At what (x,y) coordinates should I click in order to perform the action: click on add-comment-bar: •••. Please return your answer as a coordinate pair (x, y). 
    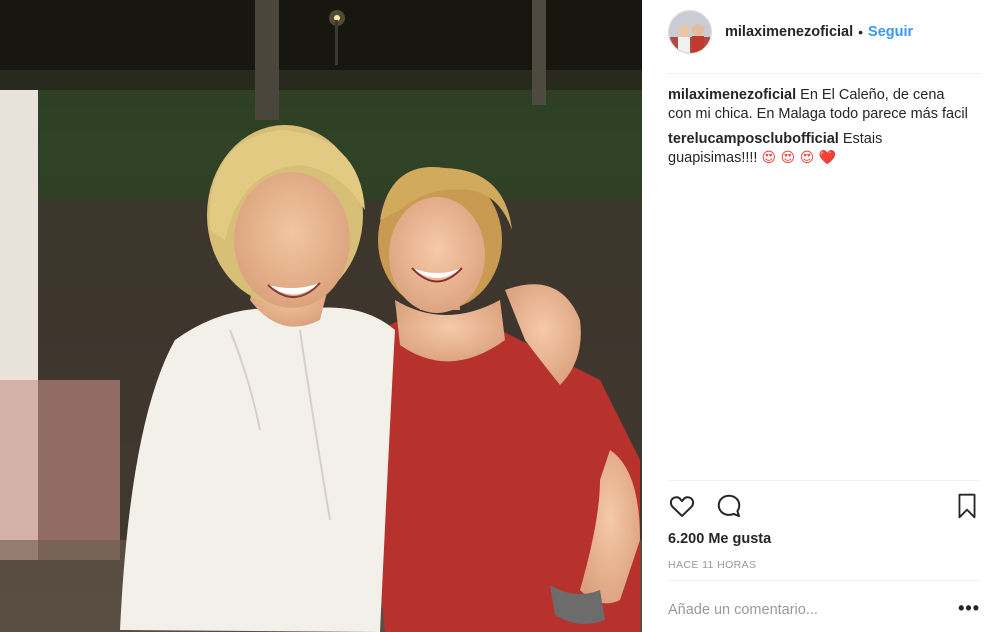
    Looking at the image, I should click on (824, 610).